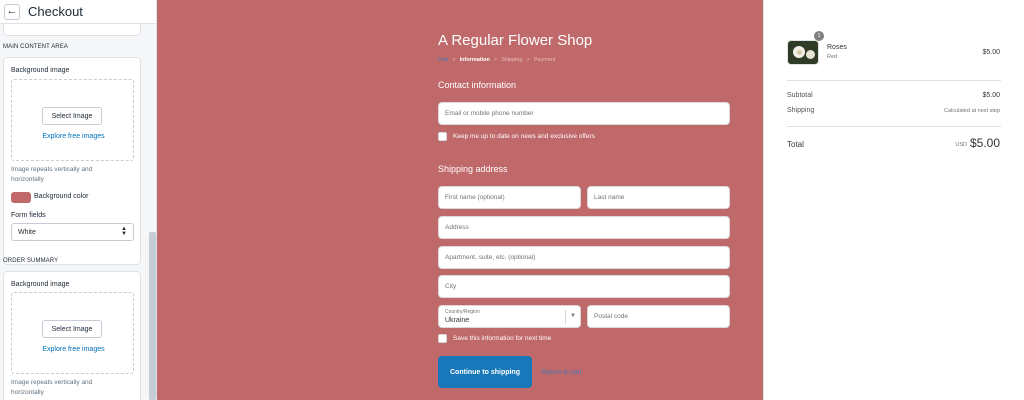 This screenshot has height=400, width=1024. I want to click on breadcrumb-shipping: Shipping, so click(512, 60).